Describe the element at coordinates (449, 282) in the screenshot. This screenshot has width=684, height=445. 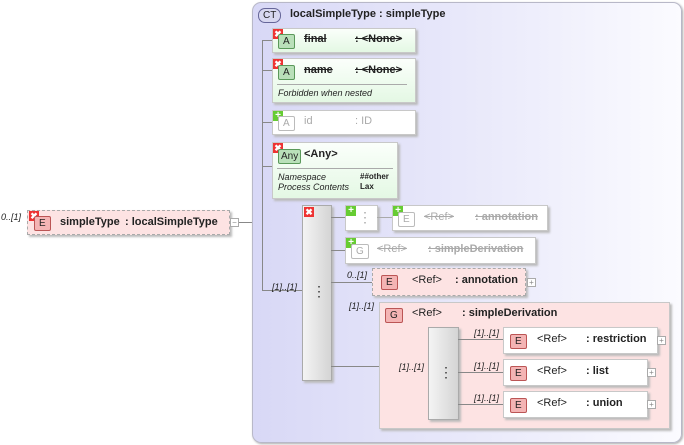
I see `annotation-element: E <Ref> : annotation` at that location.